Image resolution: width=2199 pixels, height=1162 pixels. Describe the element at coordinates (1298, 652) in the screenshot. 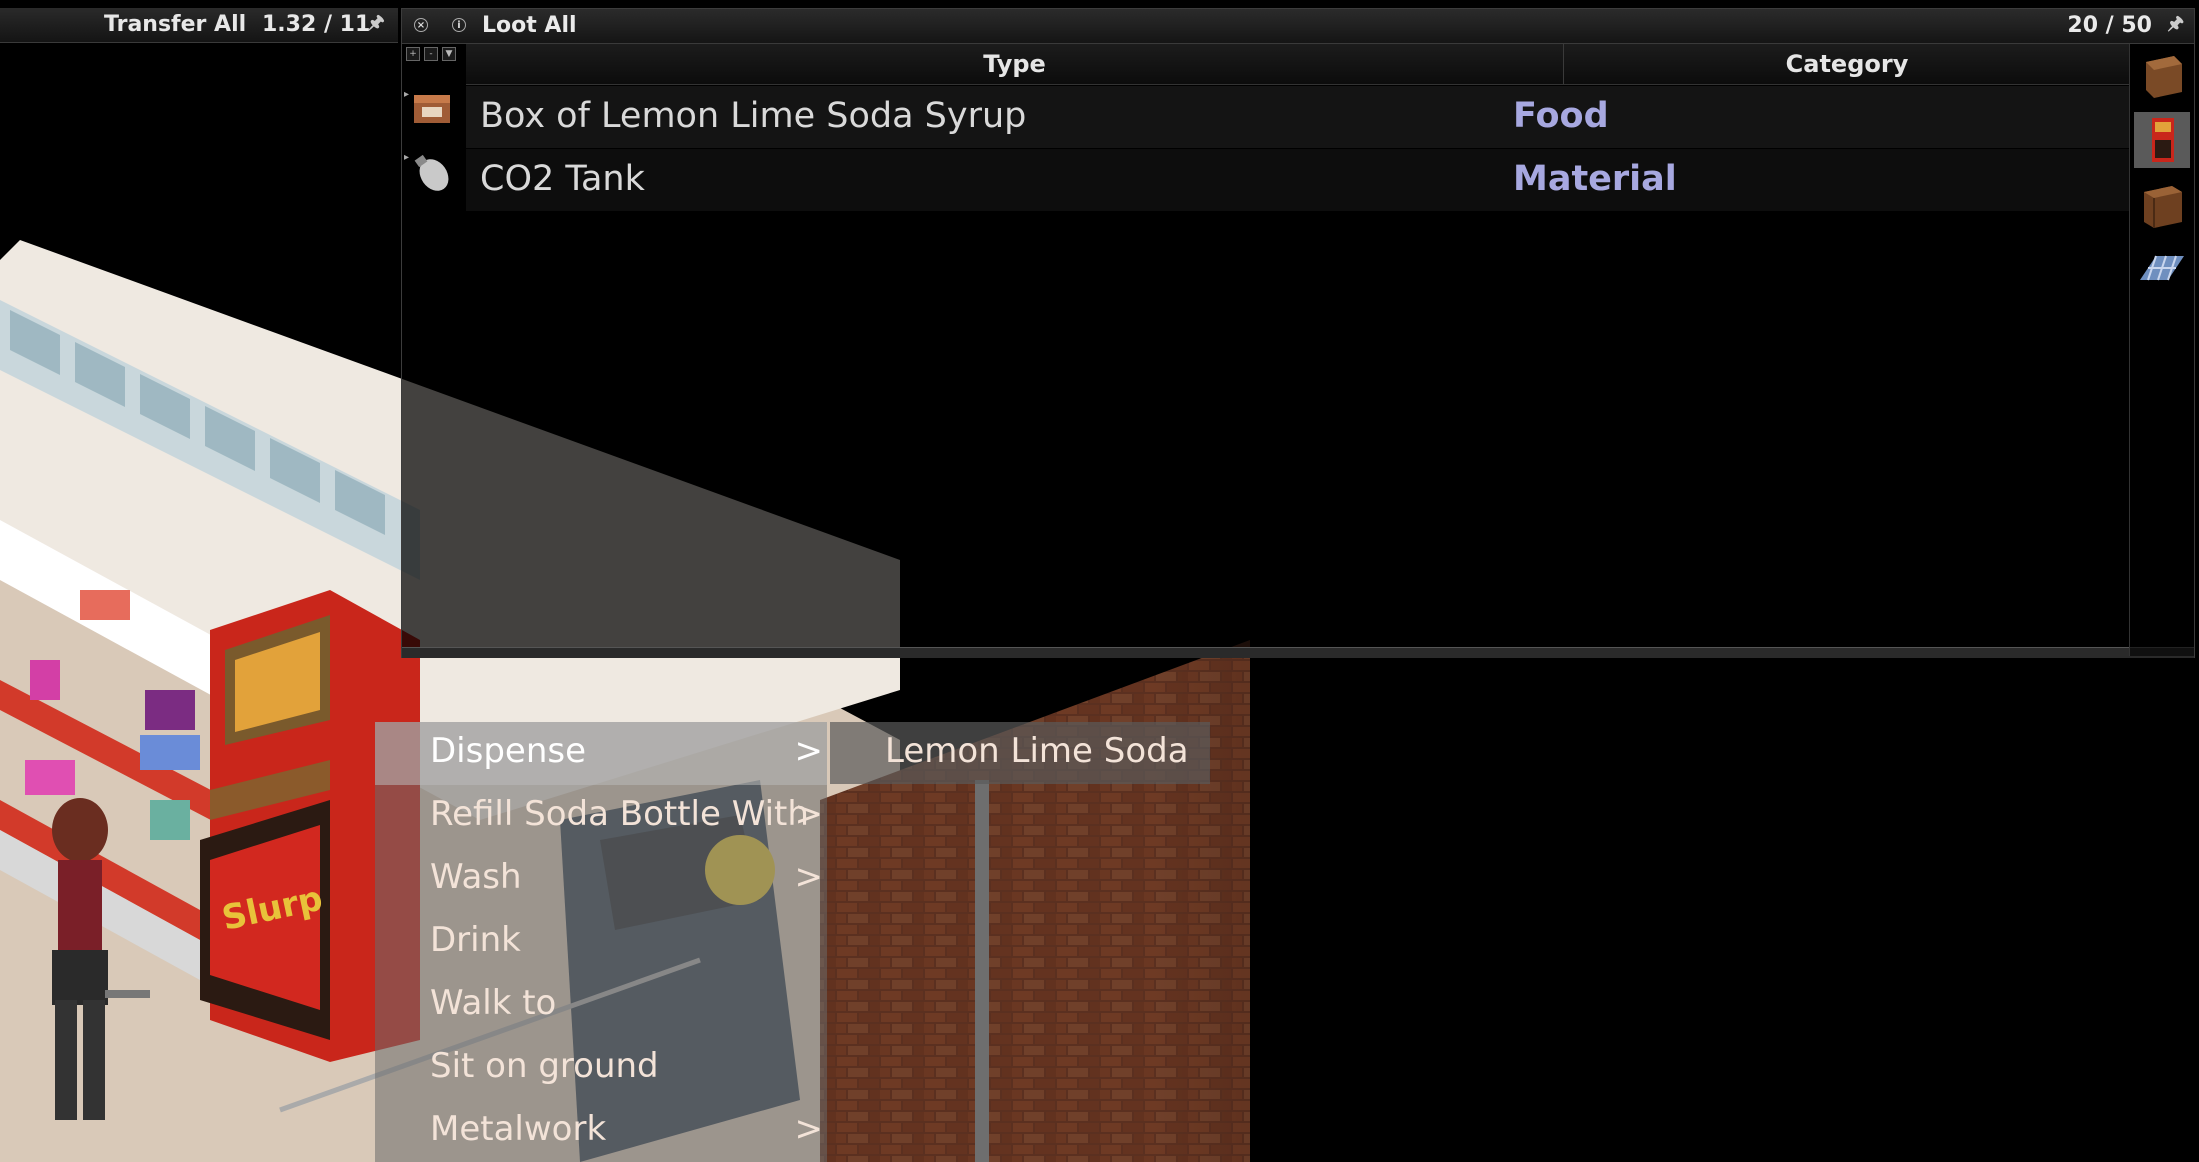

I see `horizontal-scrollbar` at that location.